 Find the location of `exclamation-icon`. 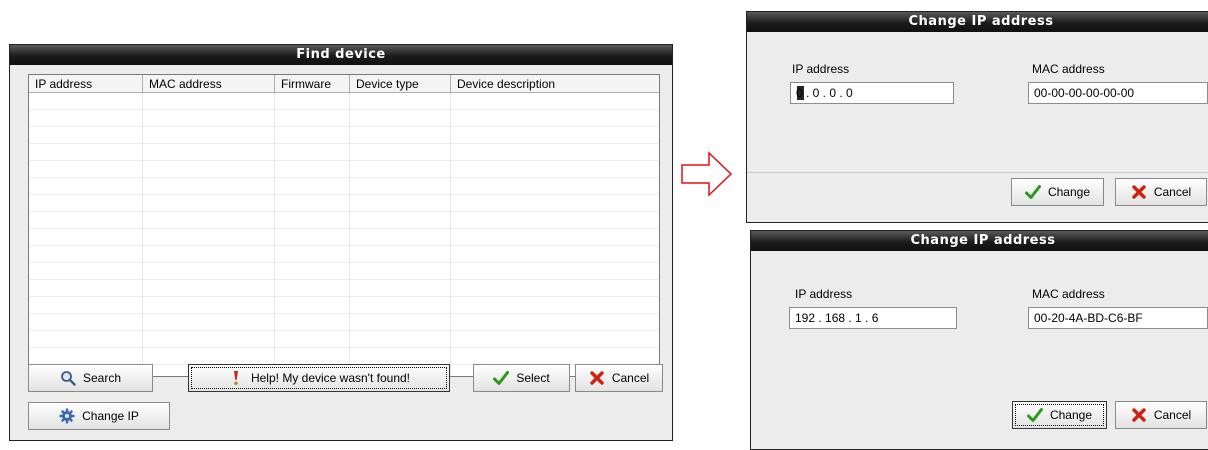

exclamation-icon is located at coordinates (235, 378).